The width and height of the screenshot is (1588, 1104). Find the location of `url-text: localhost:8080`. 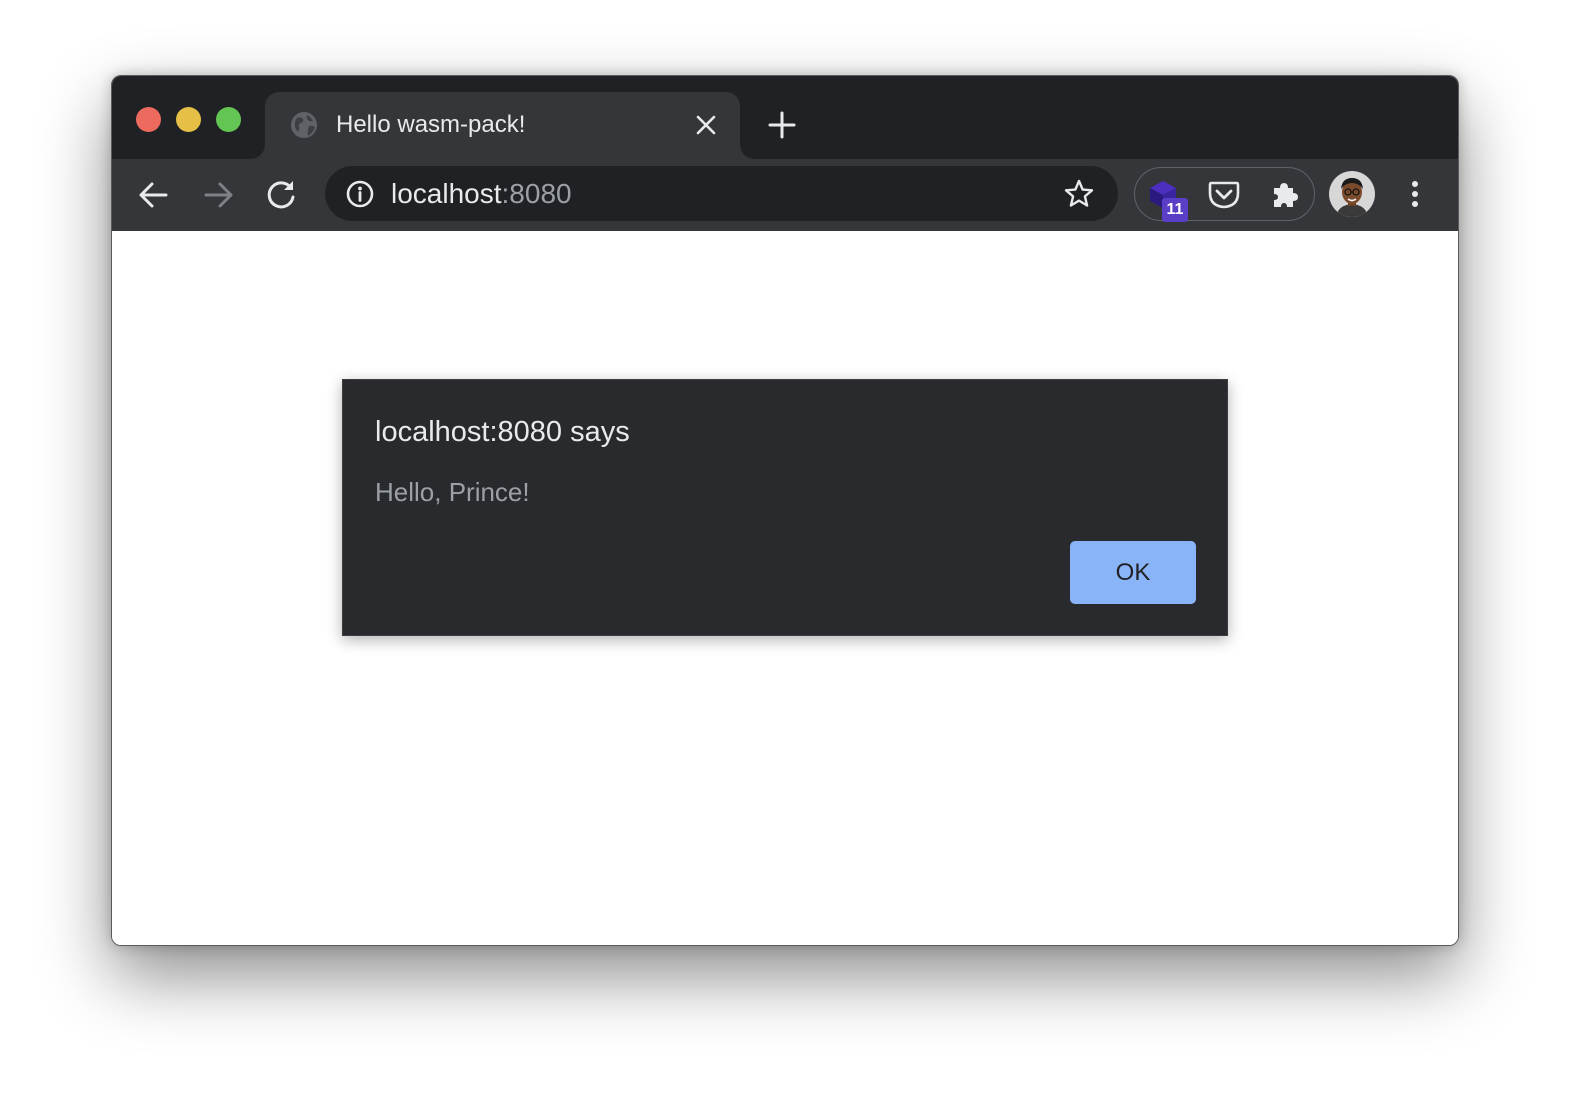

url-text: localhost:8080 is located at coordinates (481, 194).